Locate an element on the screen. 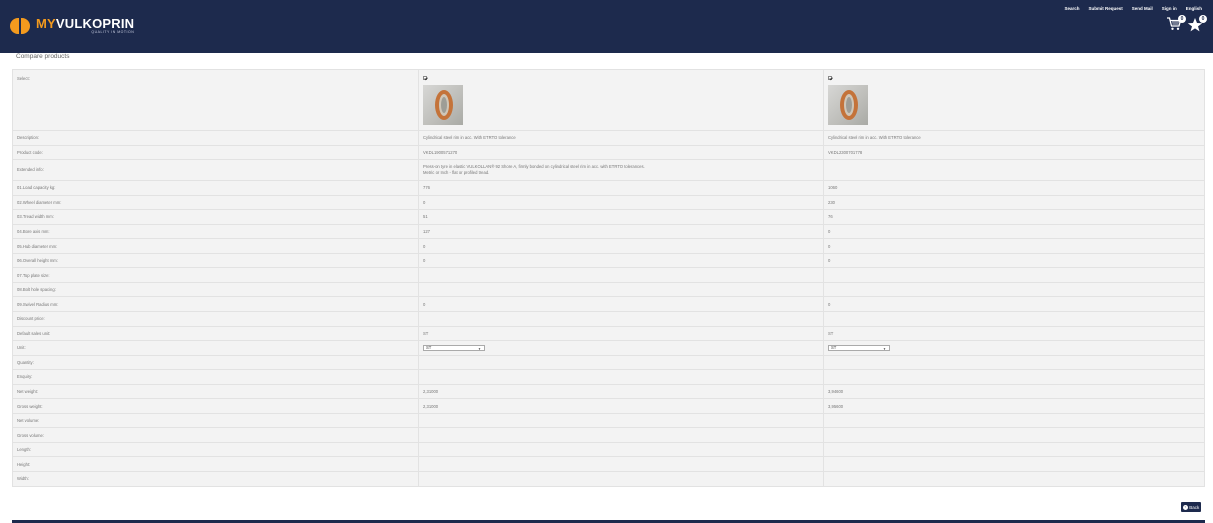 This screenshot has width=1213, height=523. table-row: Length: is located at coordinates (608, 449).